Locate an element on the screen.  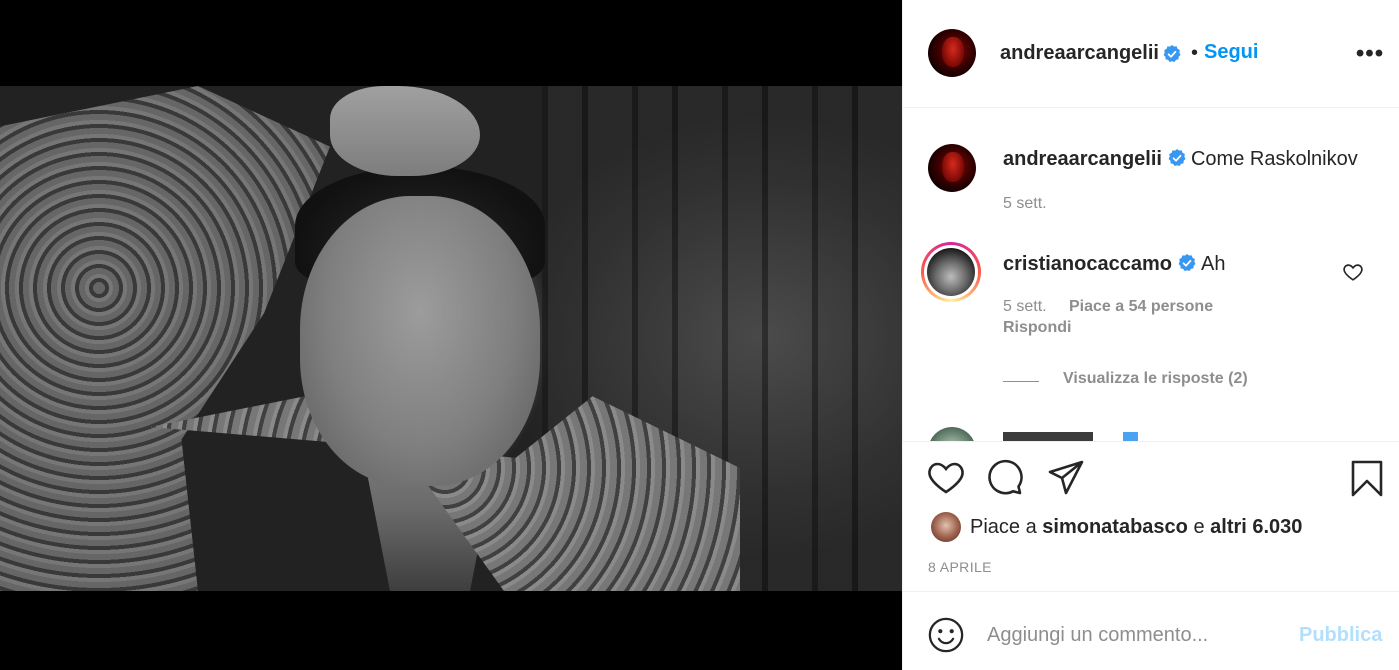
post-date: 8 APRILE is located at coordinates (960, 567).